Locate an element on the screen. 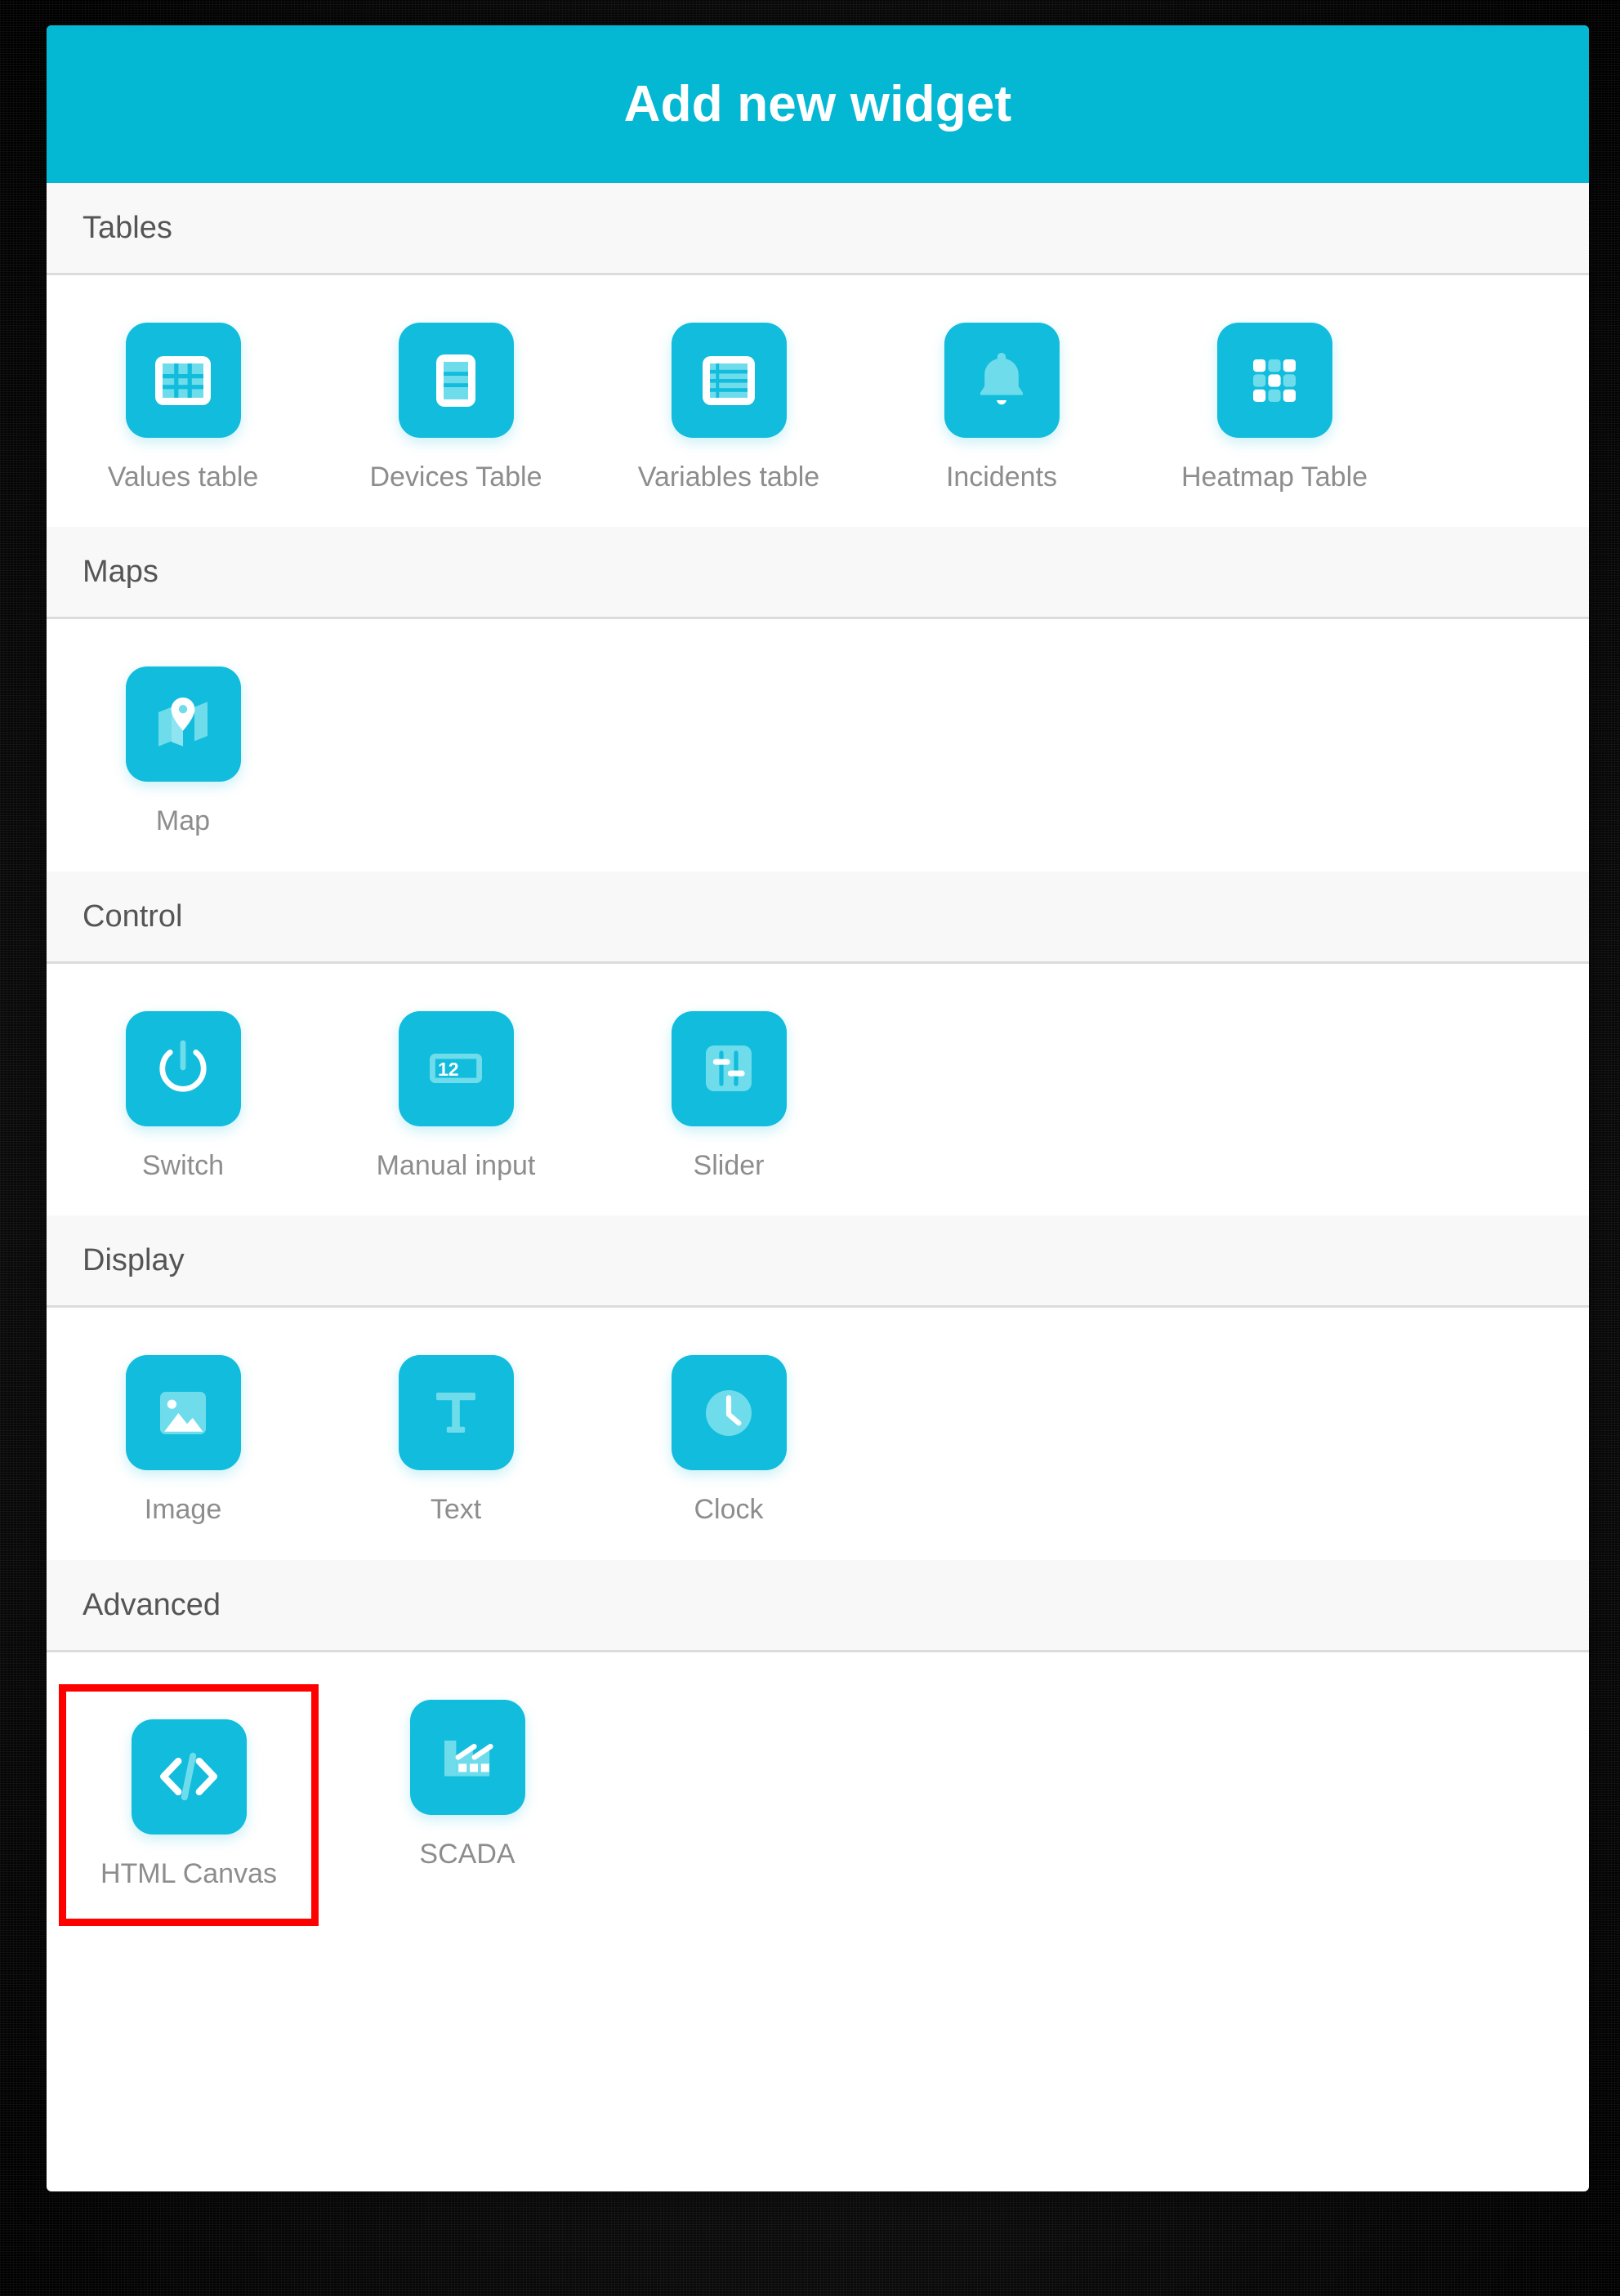  widget-option-switch: Switch is located at coordinates (183, 1092).